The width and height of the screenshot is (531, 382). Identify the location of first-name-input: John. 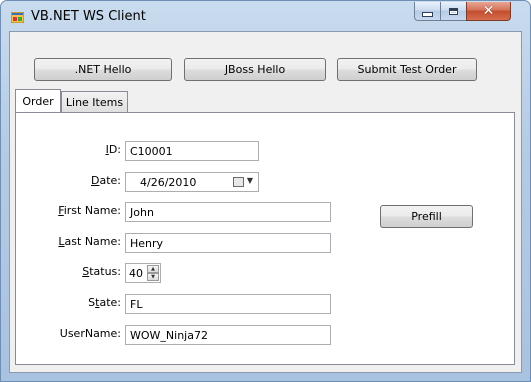
(228, 212).